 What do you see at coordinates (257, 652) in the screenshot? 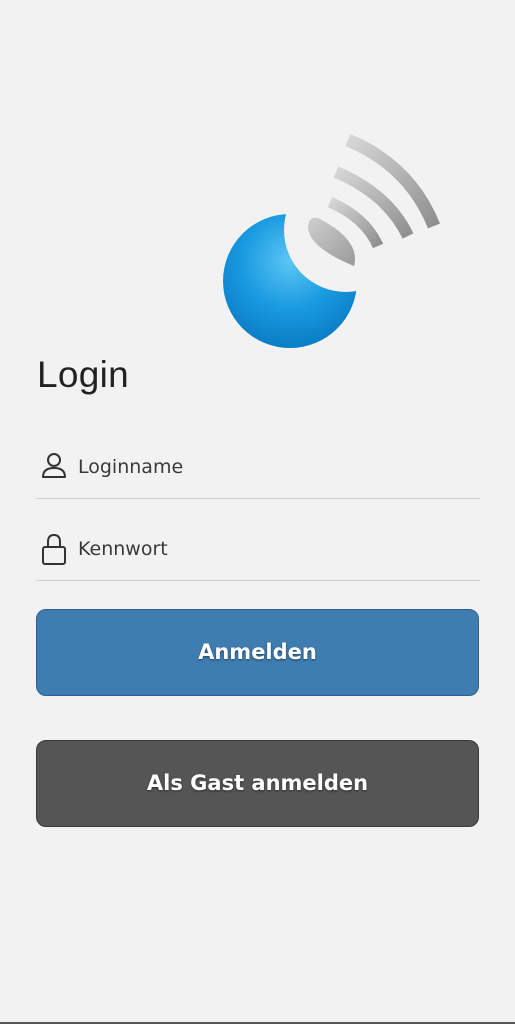
I see `login-button: Anmelden` at bounding box center [257, 652].